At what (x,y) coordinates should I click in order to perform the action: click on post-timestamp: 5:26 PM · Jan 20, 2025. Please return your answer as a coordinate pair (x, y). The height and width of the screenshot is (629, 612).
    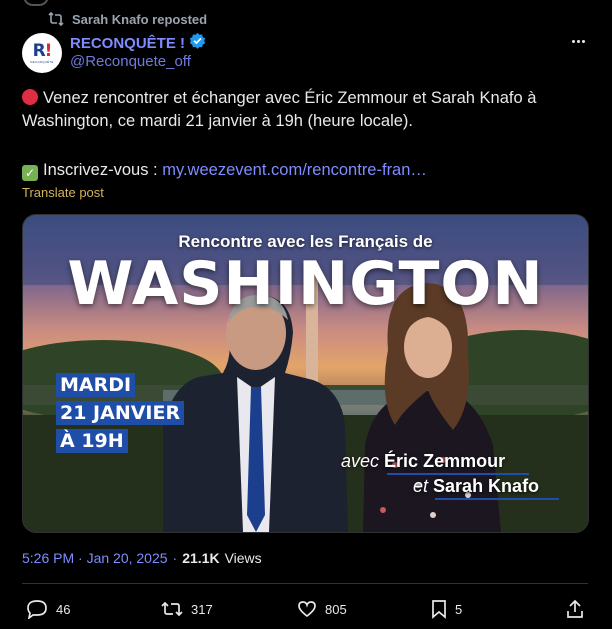
    Looking at the image, I should click on (95, 558).